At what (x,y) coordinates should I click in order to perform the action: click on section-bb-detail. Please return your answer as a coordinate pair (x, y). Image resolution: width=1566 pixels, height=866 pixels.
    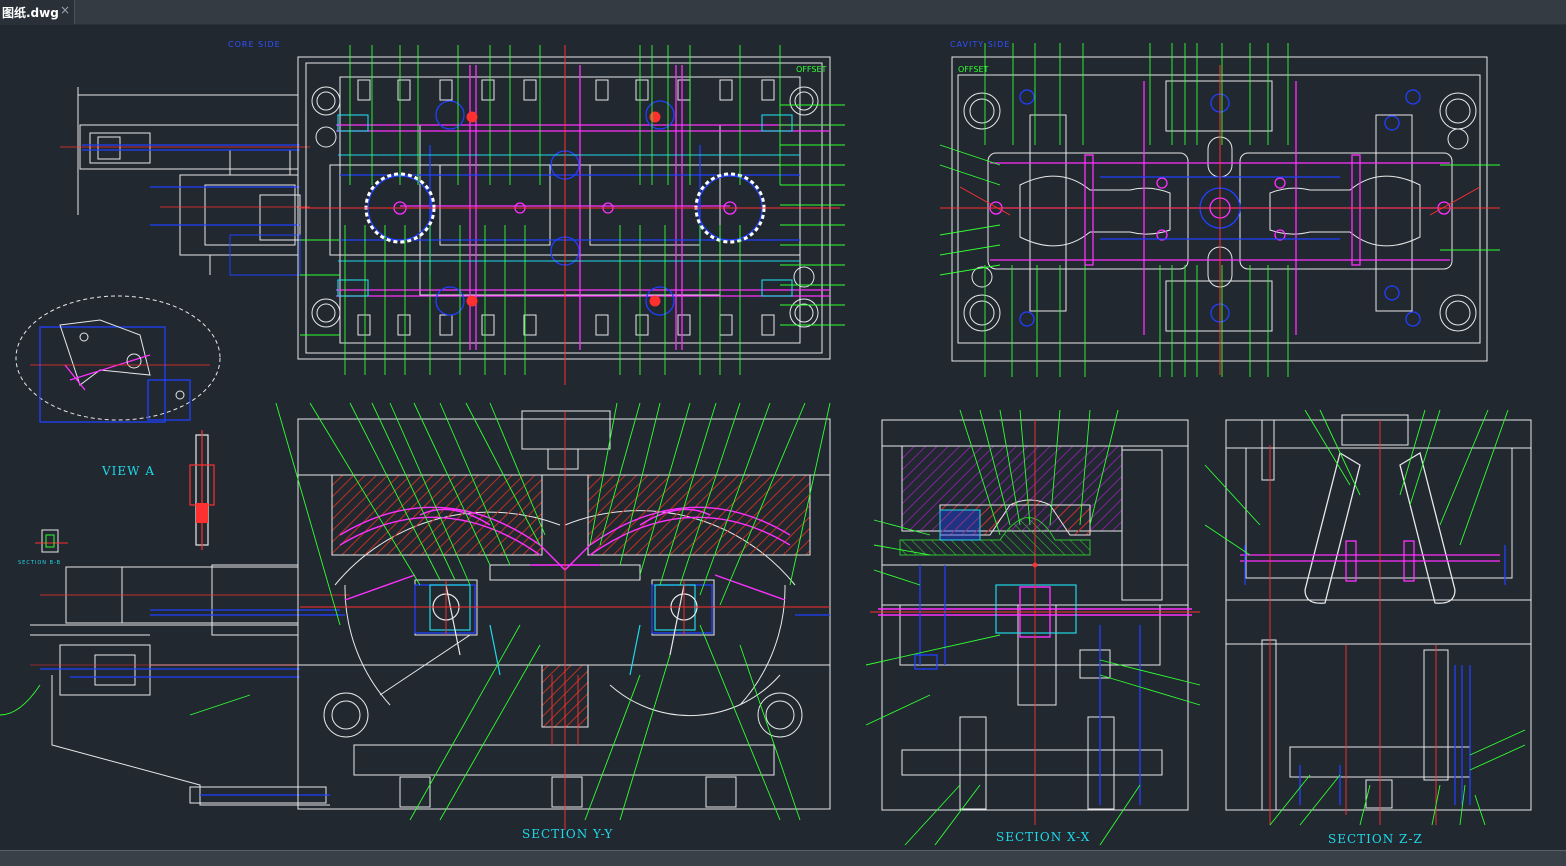
    Looking at the image, I should click on (51, 541).